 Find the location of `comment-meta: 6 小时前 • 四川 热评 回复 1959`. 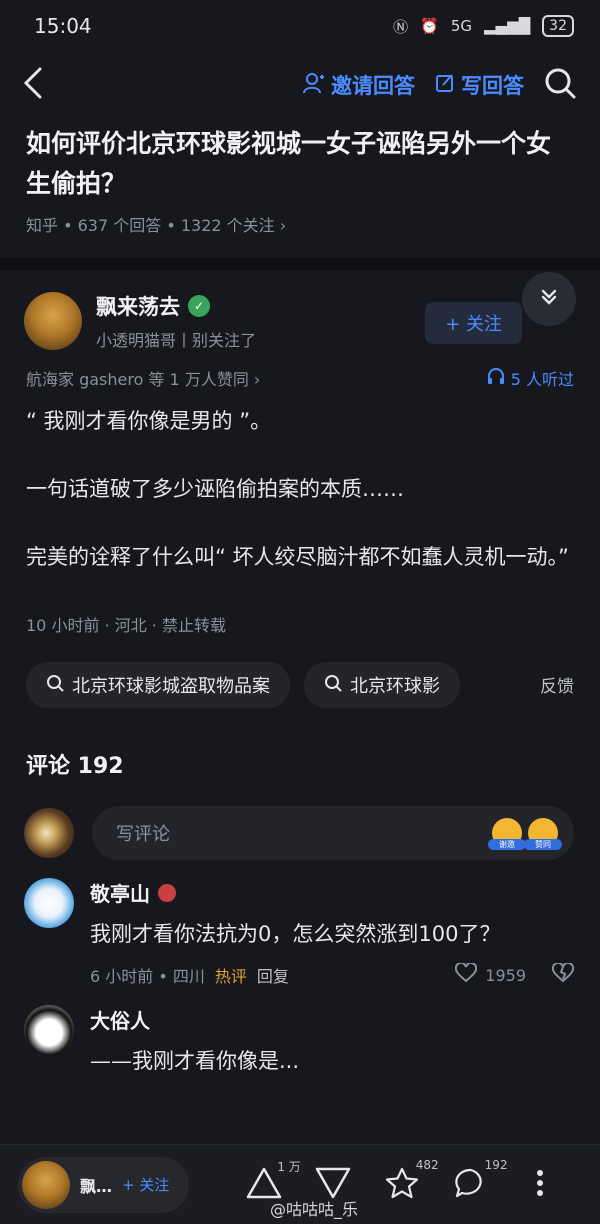

comment-meta: 6 小时前 • 四川 热评 回复 1959 is located at coordinates (332, 974).